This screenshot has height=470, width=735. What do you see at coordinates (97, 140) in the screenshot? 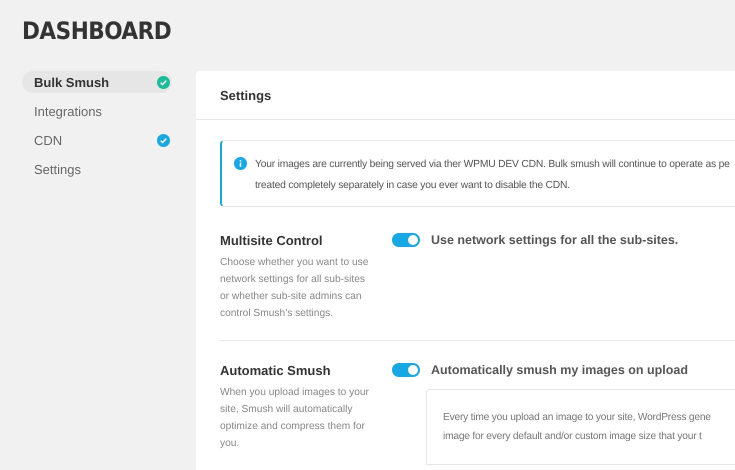
I see `sidebar-item: CDN` at bounding box center [97, 140].